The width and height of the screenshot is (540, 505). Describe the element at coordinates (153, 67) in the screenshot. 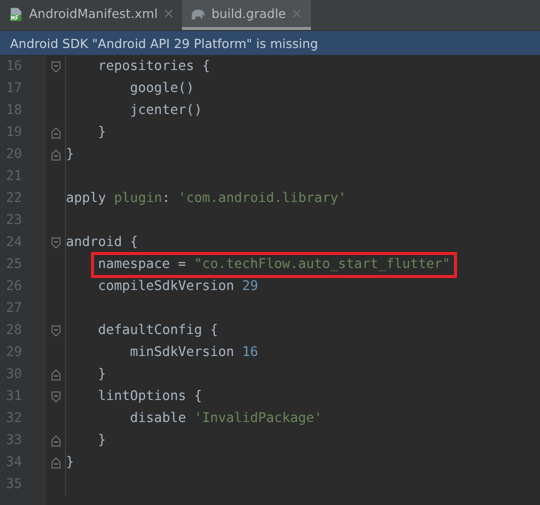

I see `code-line: repositories {` at that location.